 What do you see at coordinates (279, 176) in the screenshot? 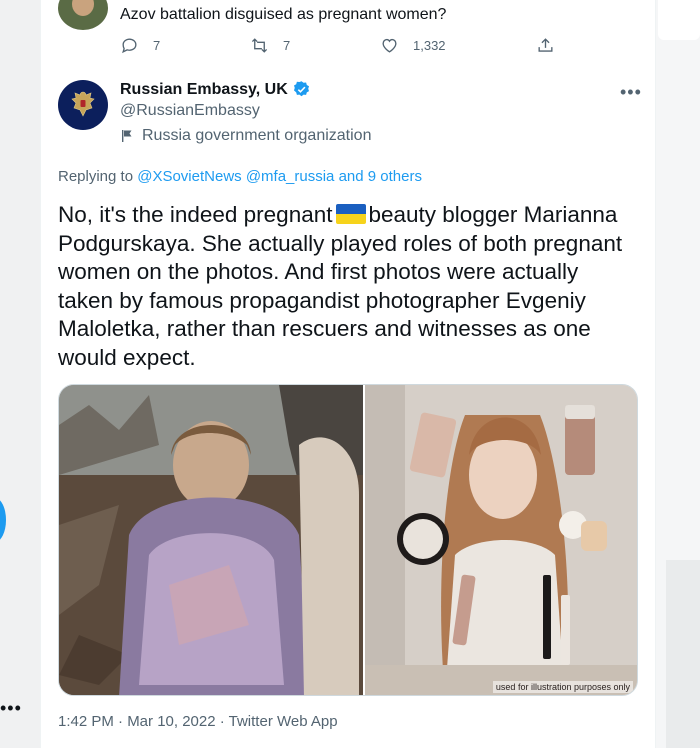
I see `replying-to-links: @XSovietNews @mfa_russia and 9 others` at bounding box center [279, 176].